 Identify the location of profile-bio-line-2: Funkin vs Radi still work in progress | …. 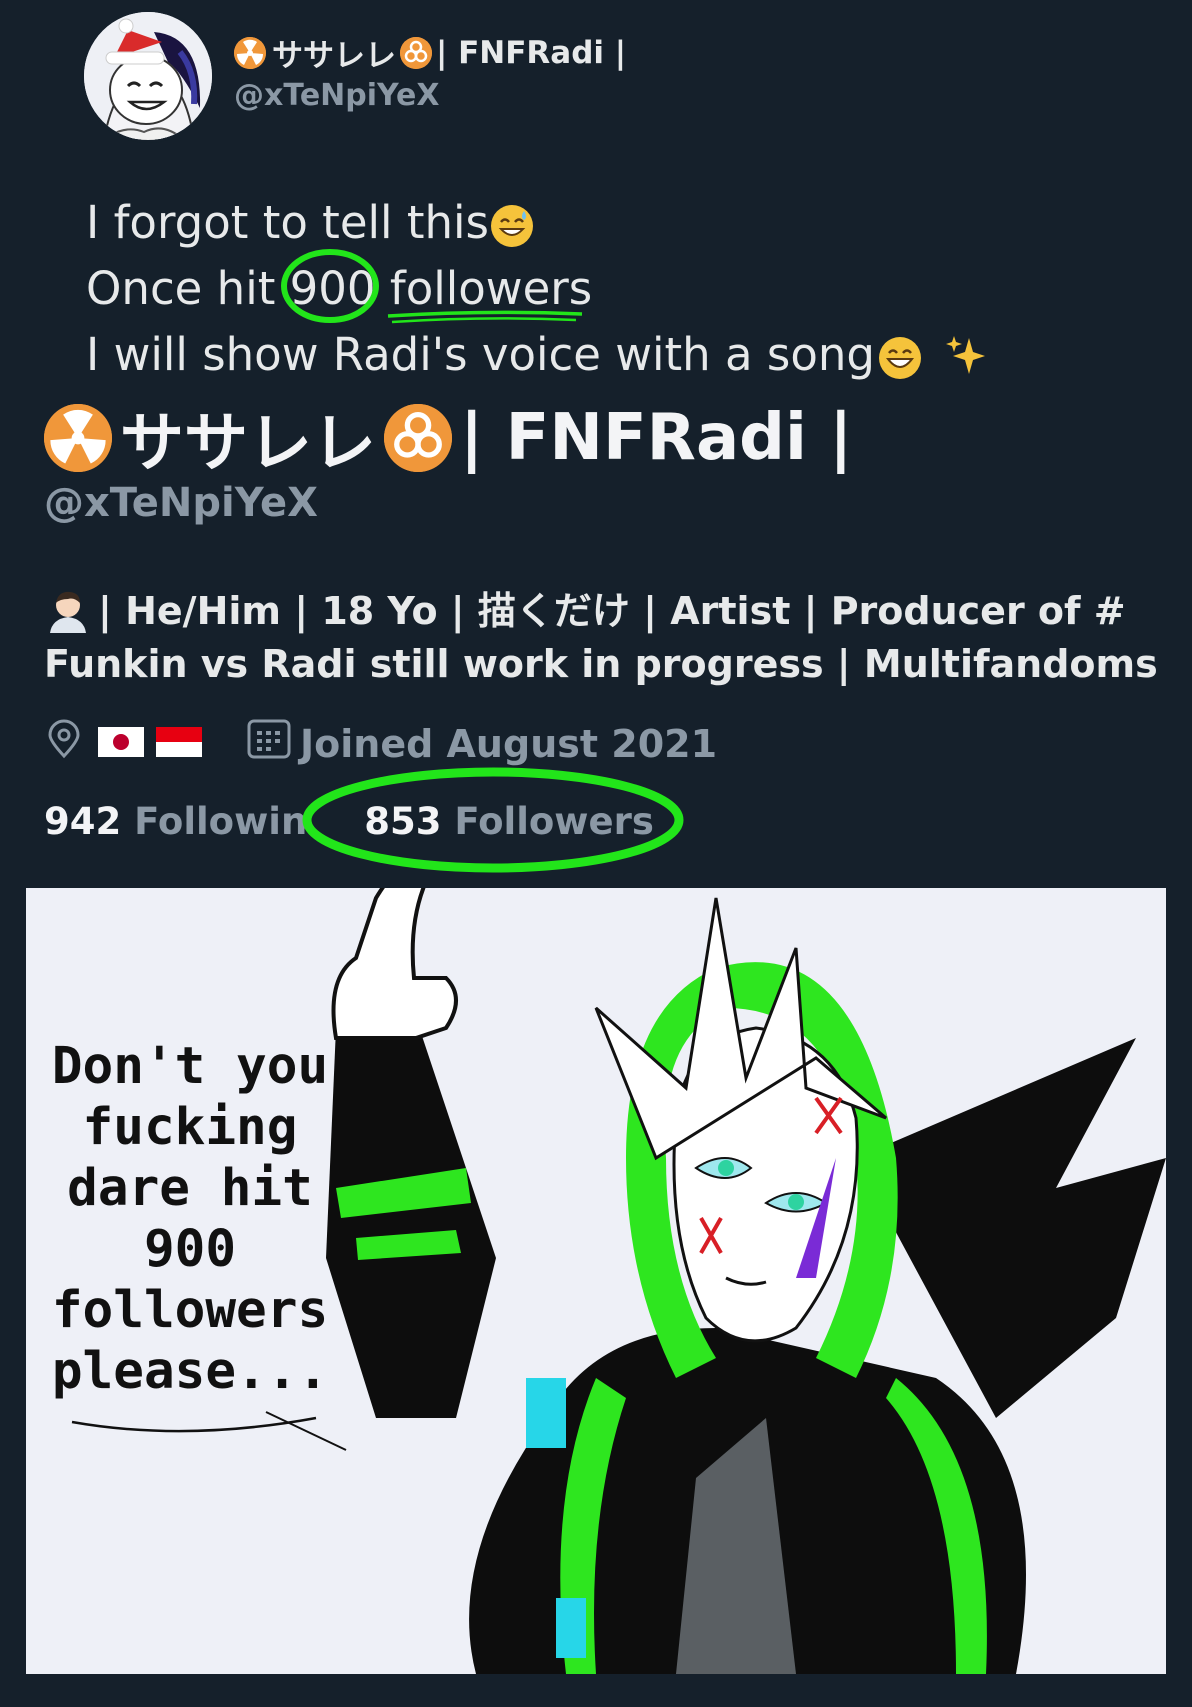
(601, 664).